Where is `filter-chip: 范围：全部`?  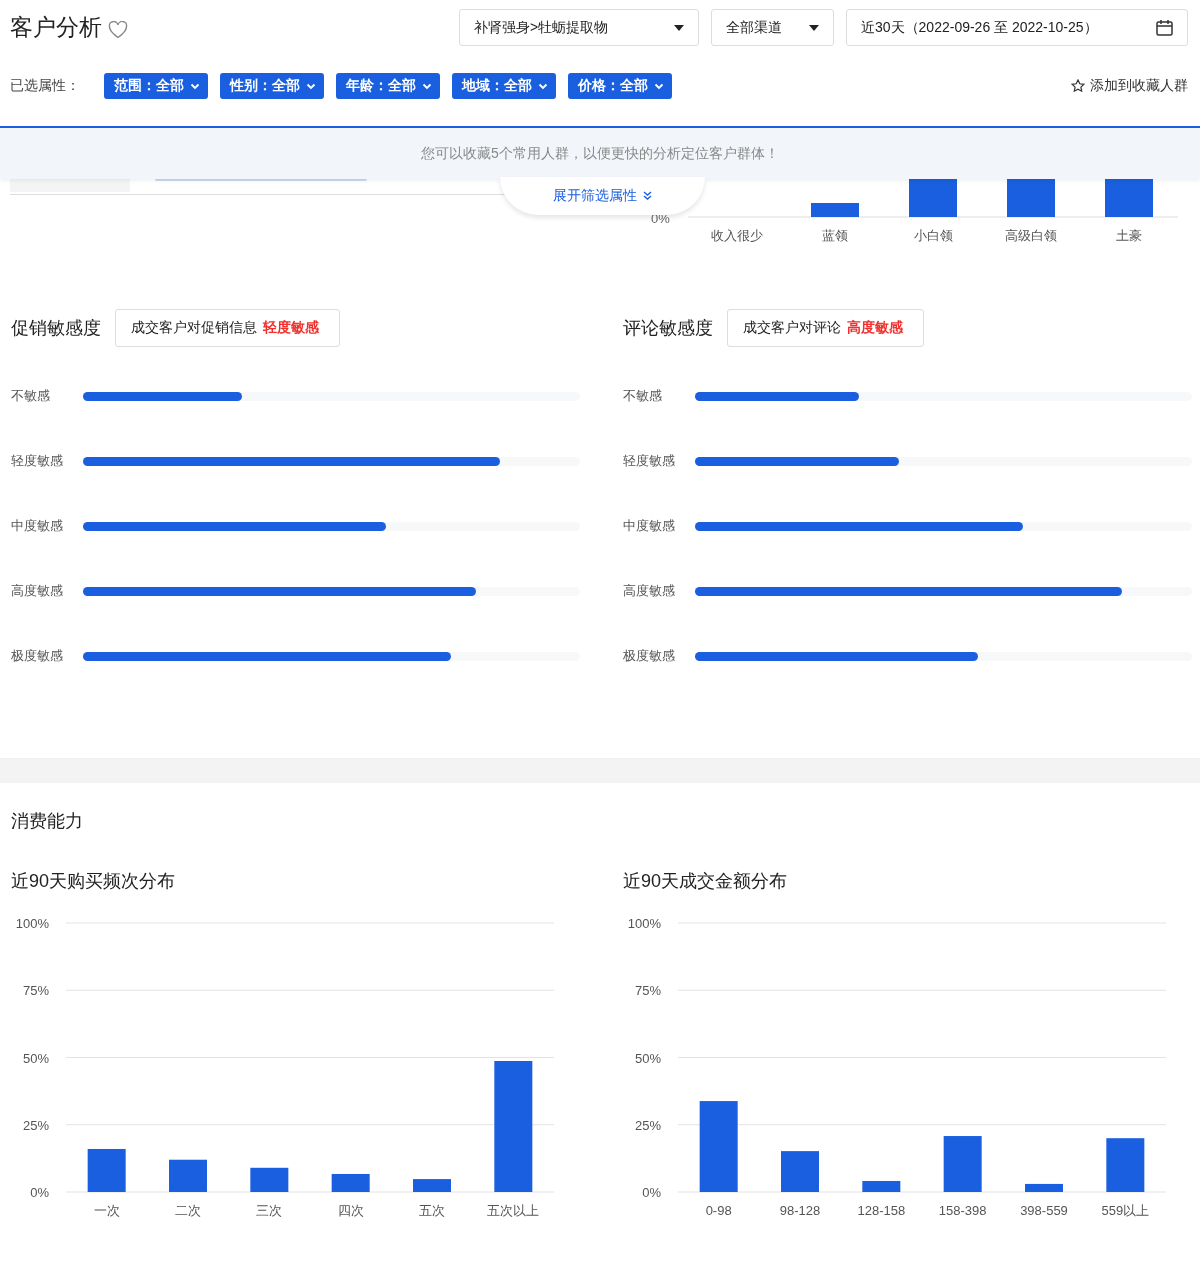
filter-chip: 范围：全部 is located at coordinates (156, 86).